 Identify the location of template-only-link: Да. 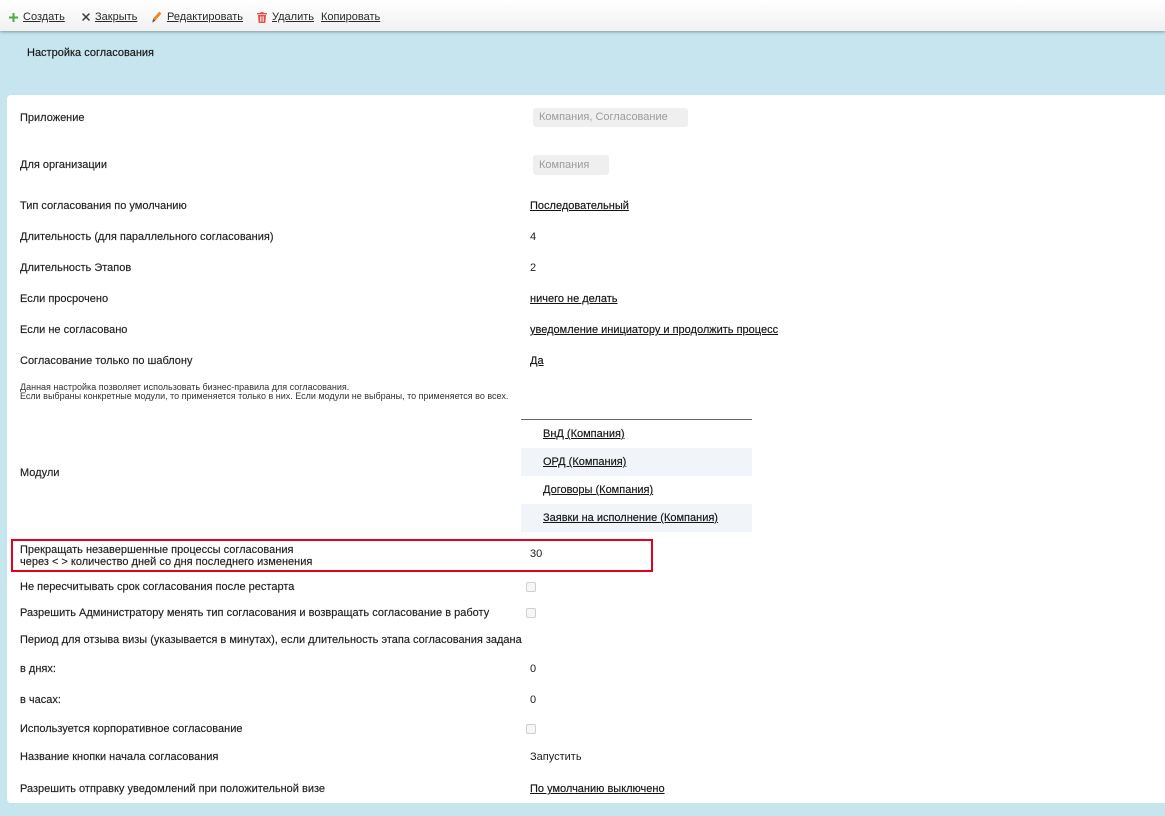
(537, 361).